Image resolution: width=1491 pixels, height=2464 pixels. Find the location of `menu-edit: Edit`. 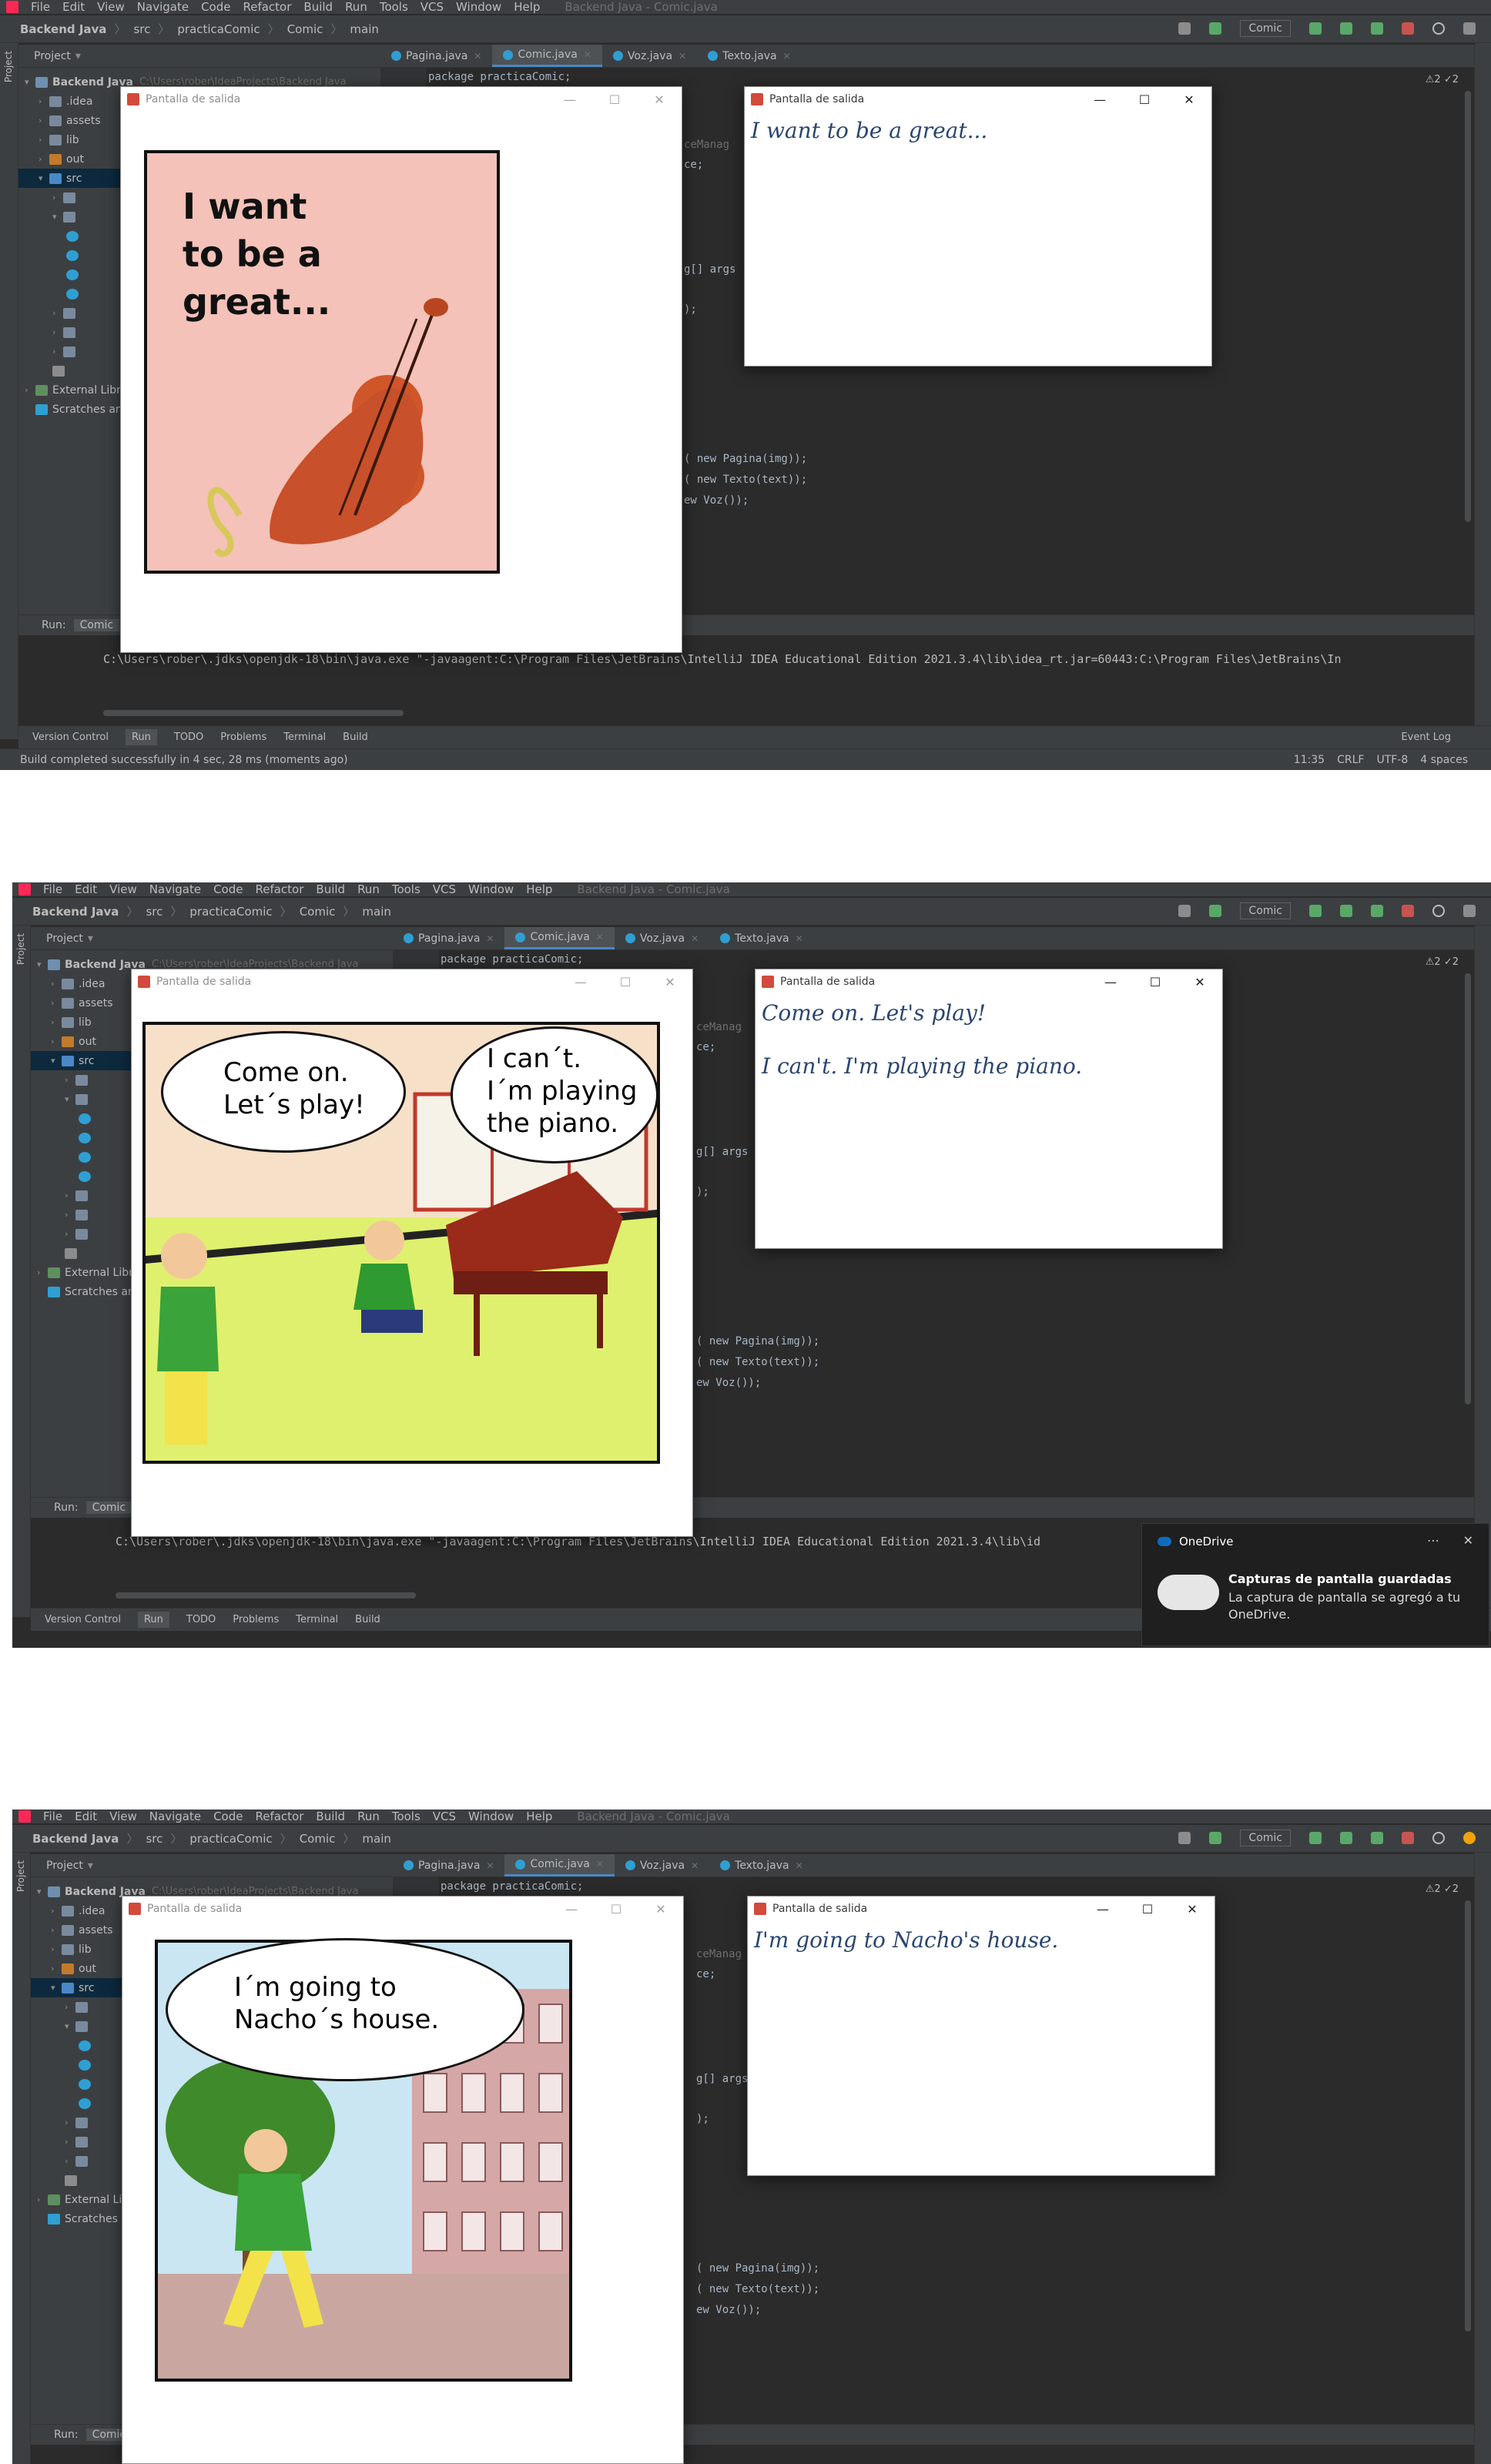

menu-edit: Edit is located at coordinates (73, 7).